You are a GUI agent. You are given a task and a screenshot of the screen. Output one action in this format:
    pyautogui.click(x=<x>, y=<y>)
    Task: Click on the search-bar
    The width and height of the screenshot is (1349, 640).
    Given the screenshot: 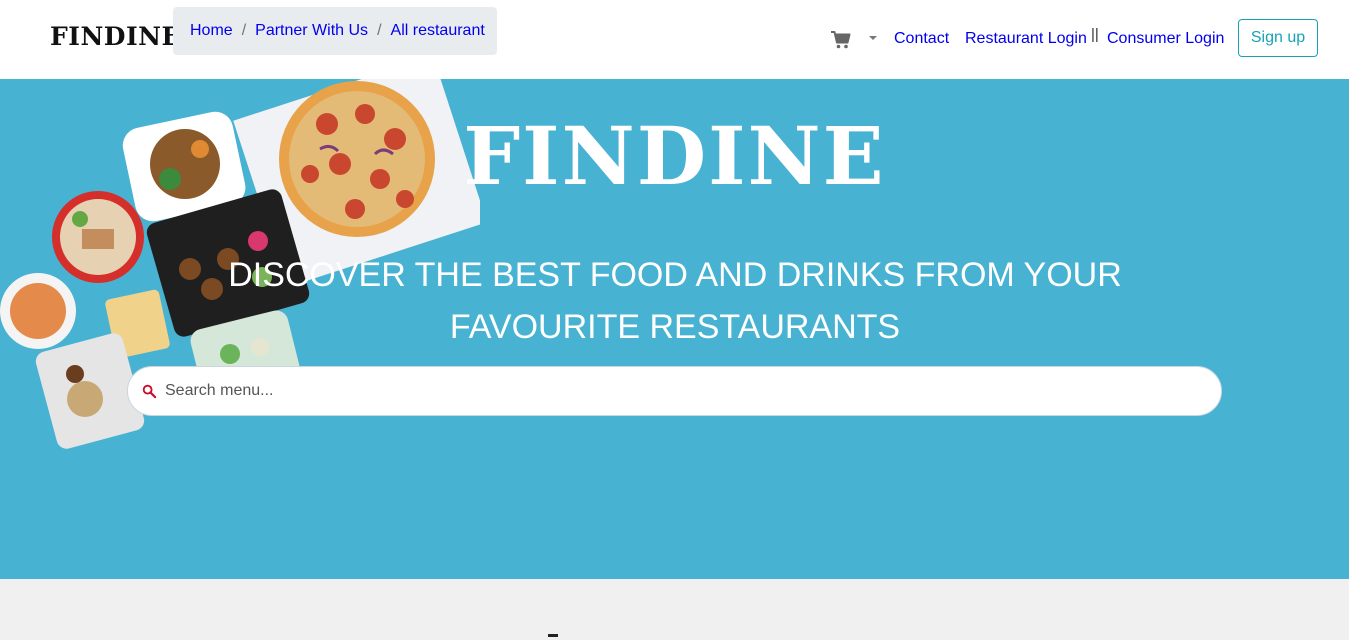 What is the action you would take?
    pyautogui.click(x=674, y=391)
    